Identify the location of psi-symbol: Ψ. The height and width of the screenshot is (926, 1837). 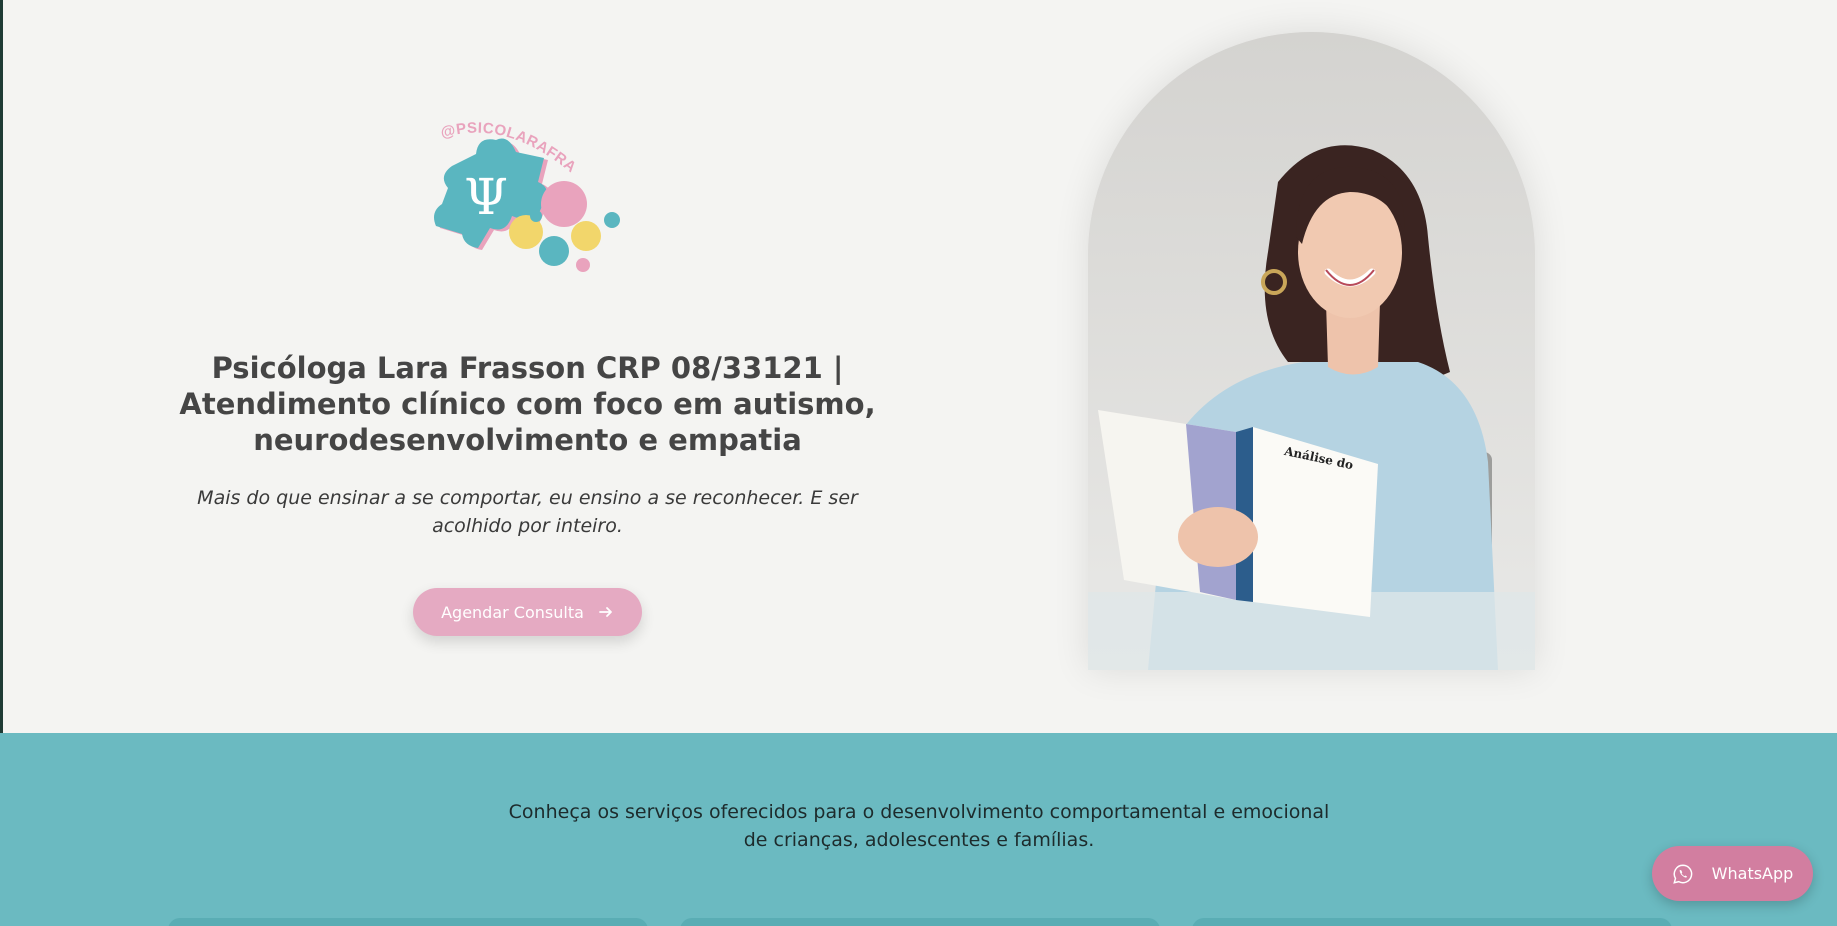
(486, 197).